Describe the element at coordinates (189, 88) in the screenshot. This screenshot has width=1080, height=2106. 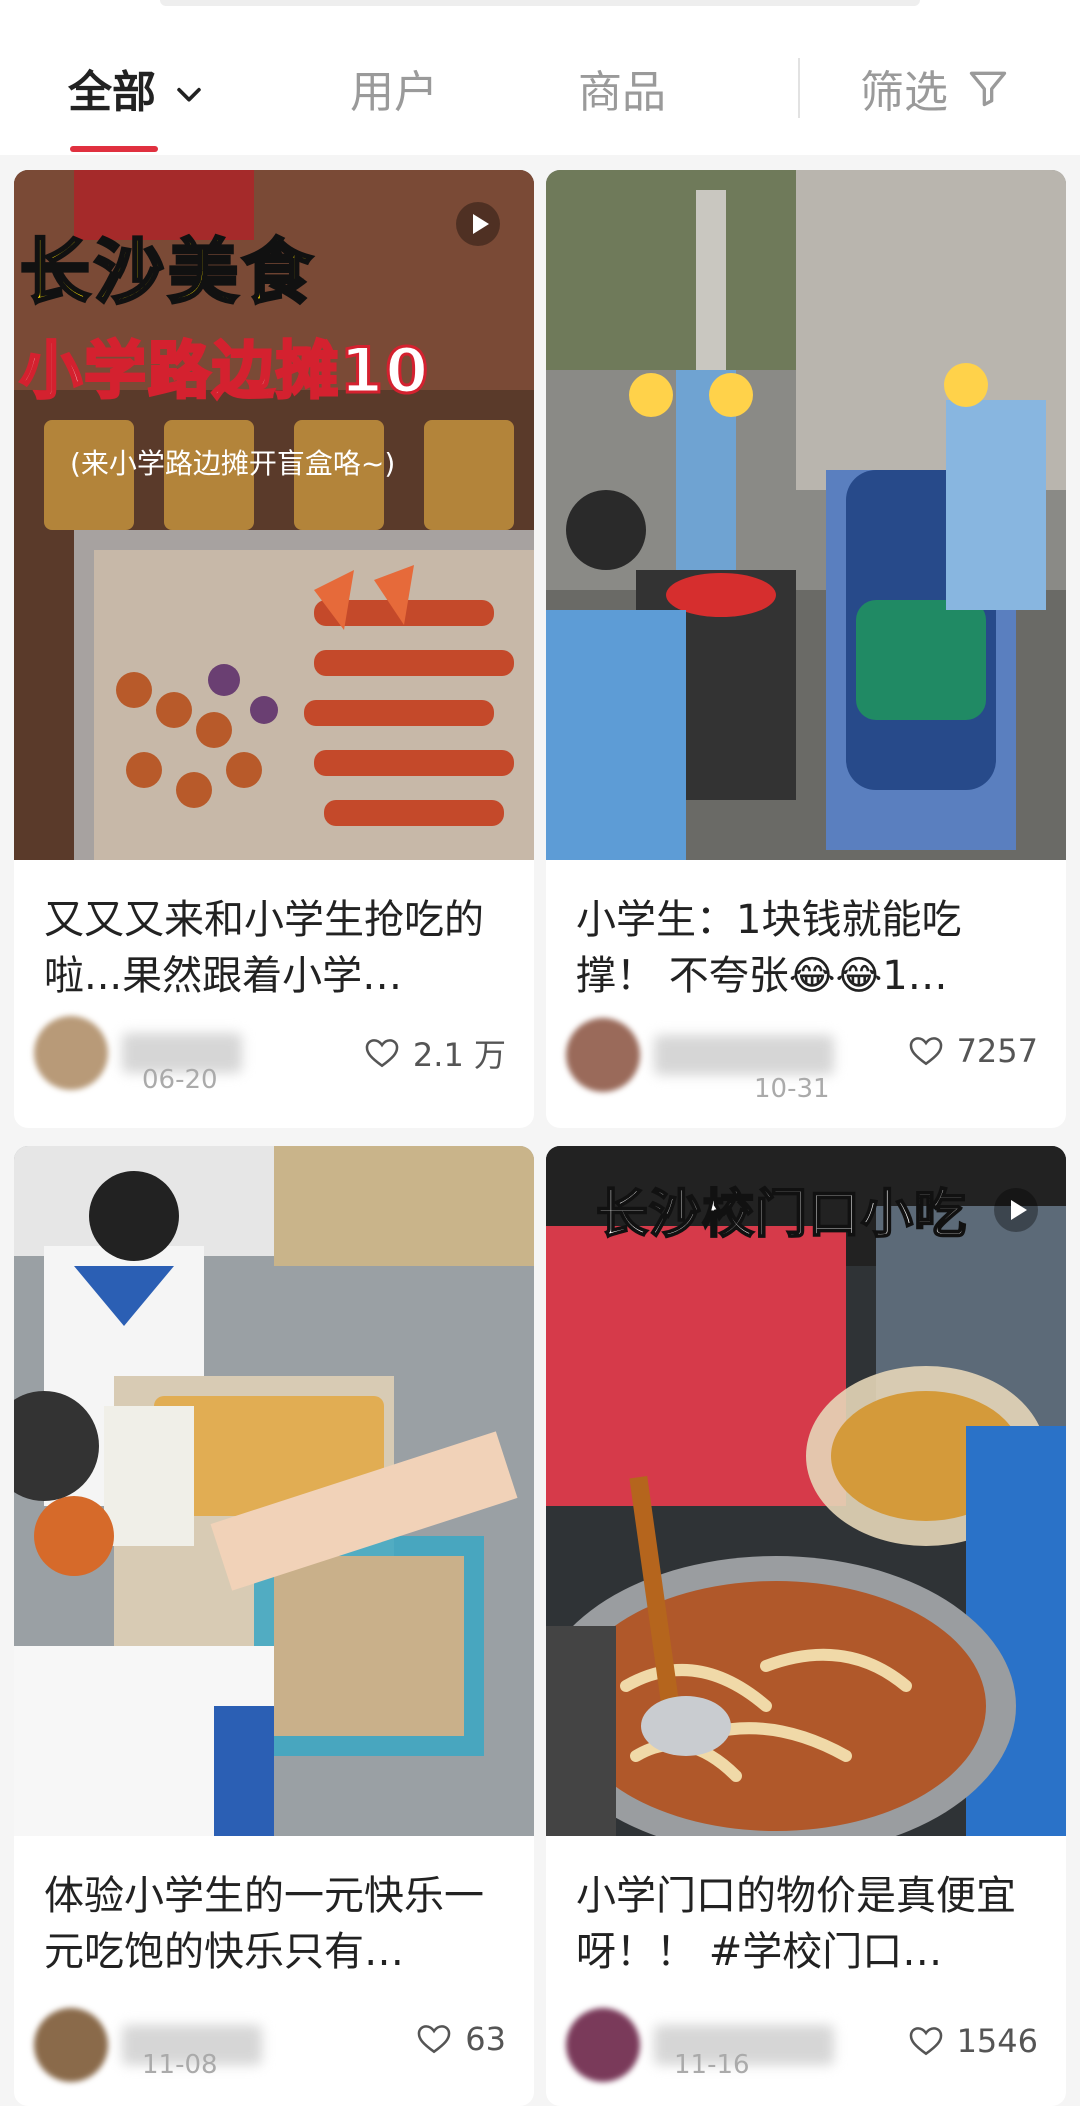
I see `chevron-down-icon` at that location.